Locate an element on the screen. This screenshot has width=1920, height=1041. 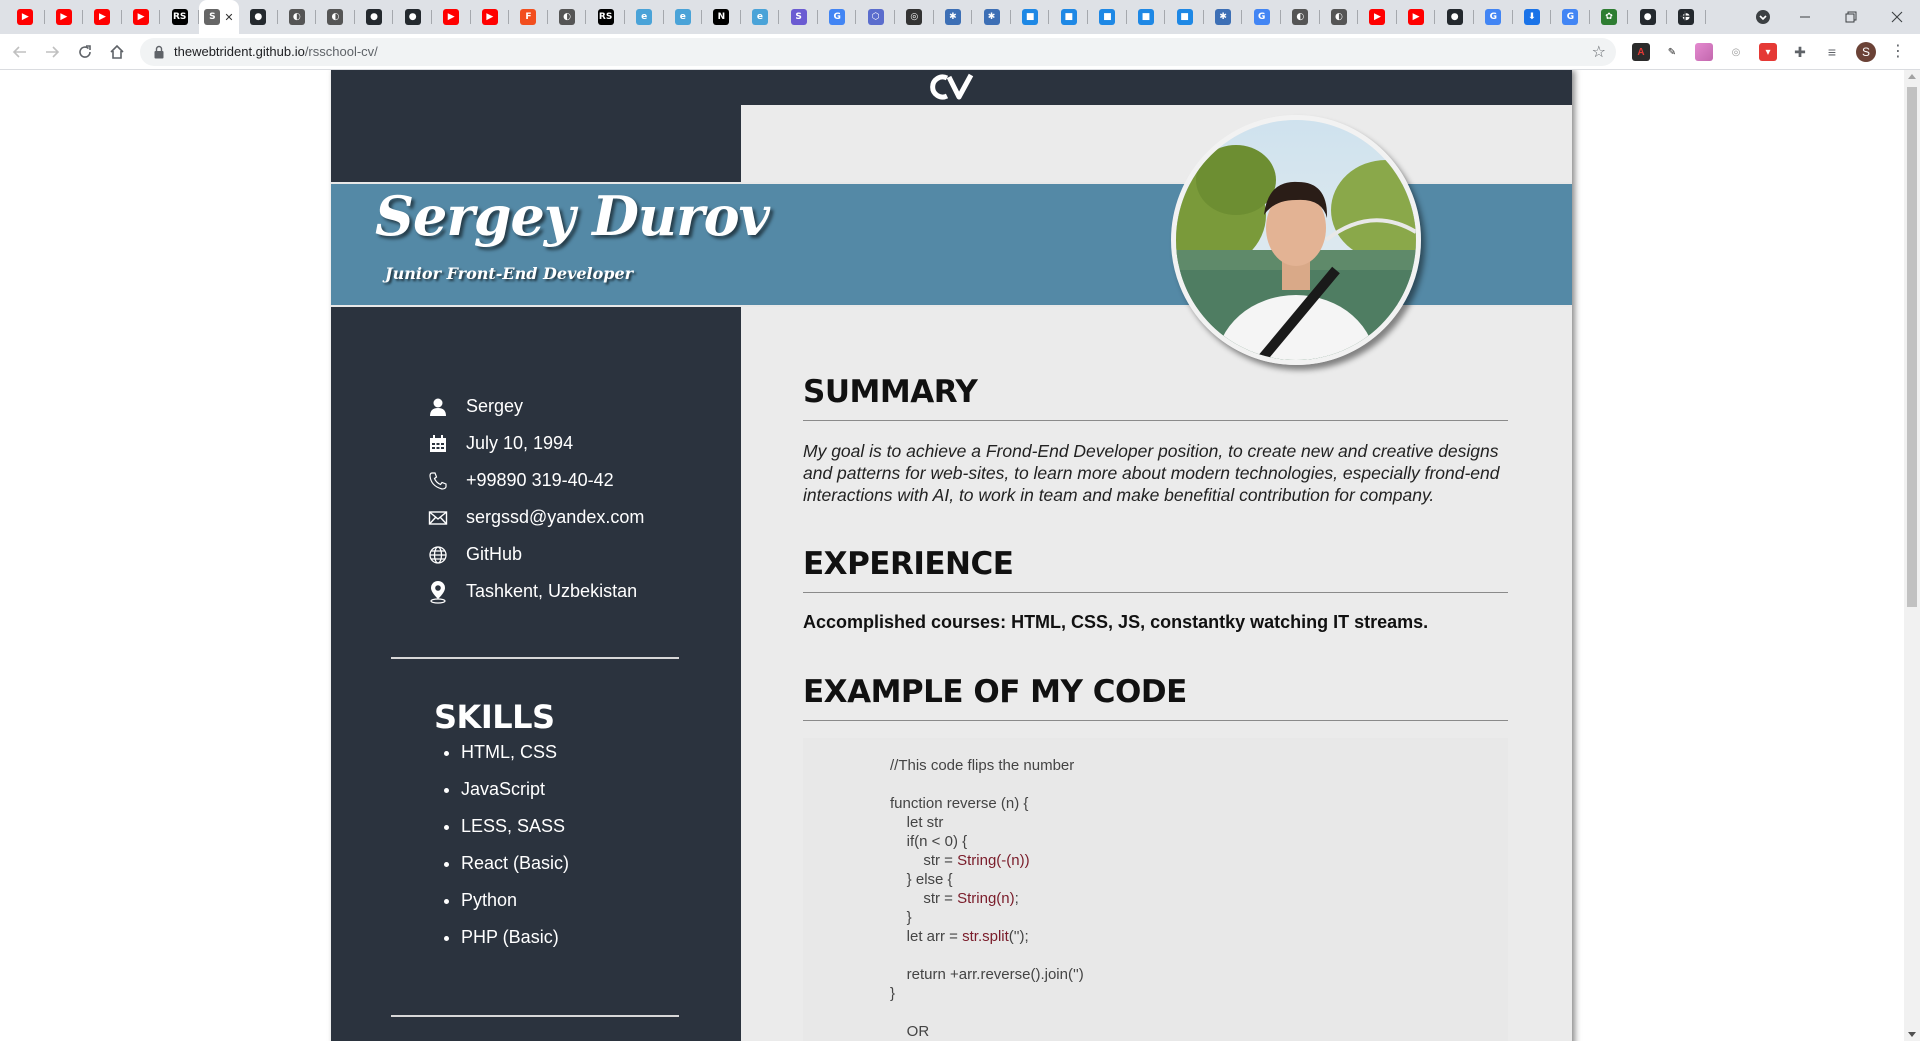
figma-icon: F is located at coordinates (528, 17).